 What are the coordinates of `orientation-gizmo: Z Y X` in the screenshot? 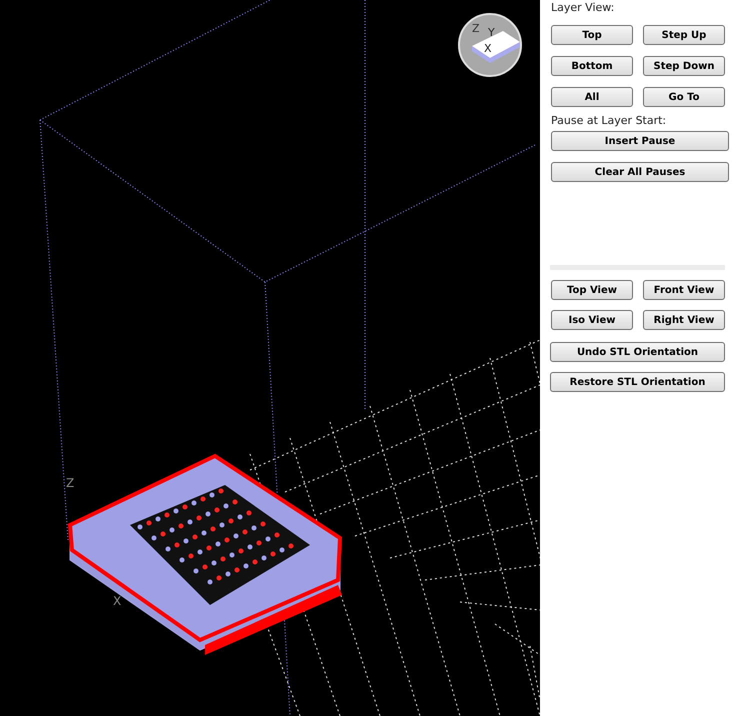 It's located at (490, 45).